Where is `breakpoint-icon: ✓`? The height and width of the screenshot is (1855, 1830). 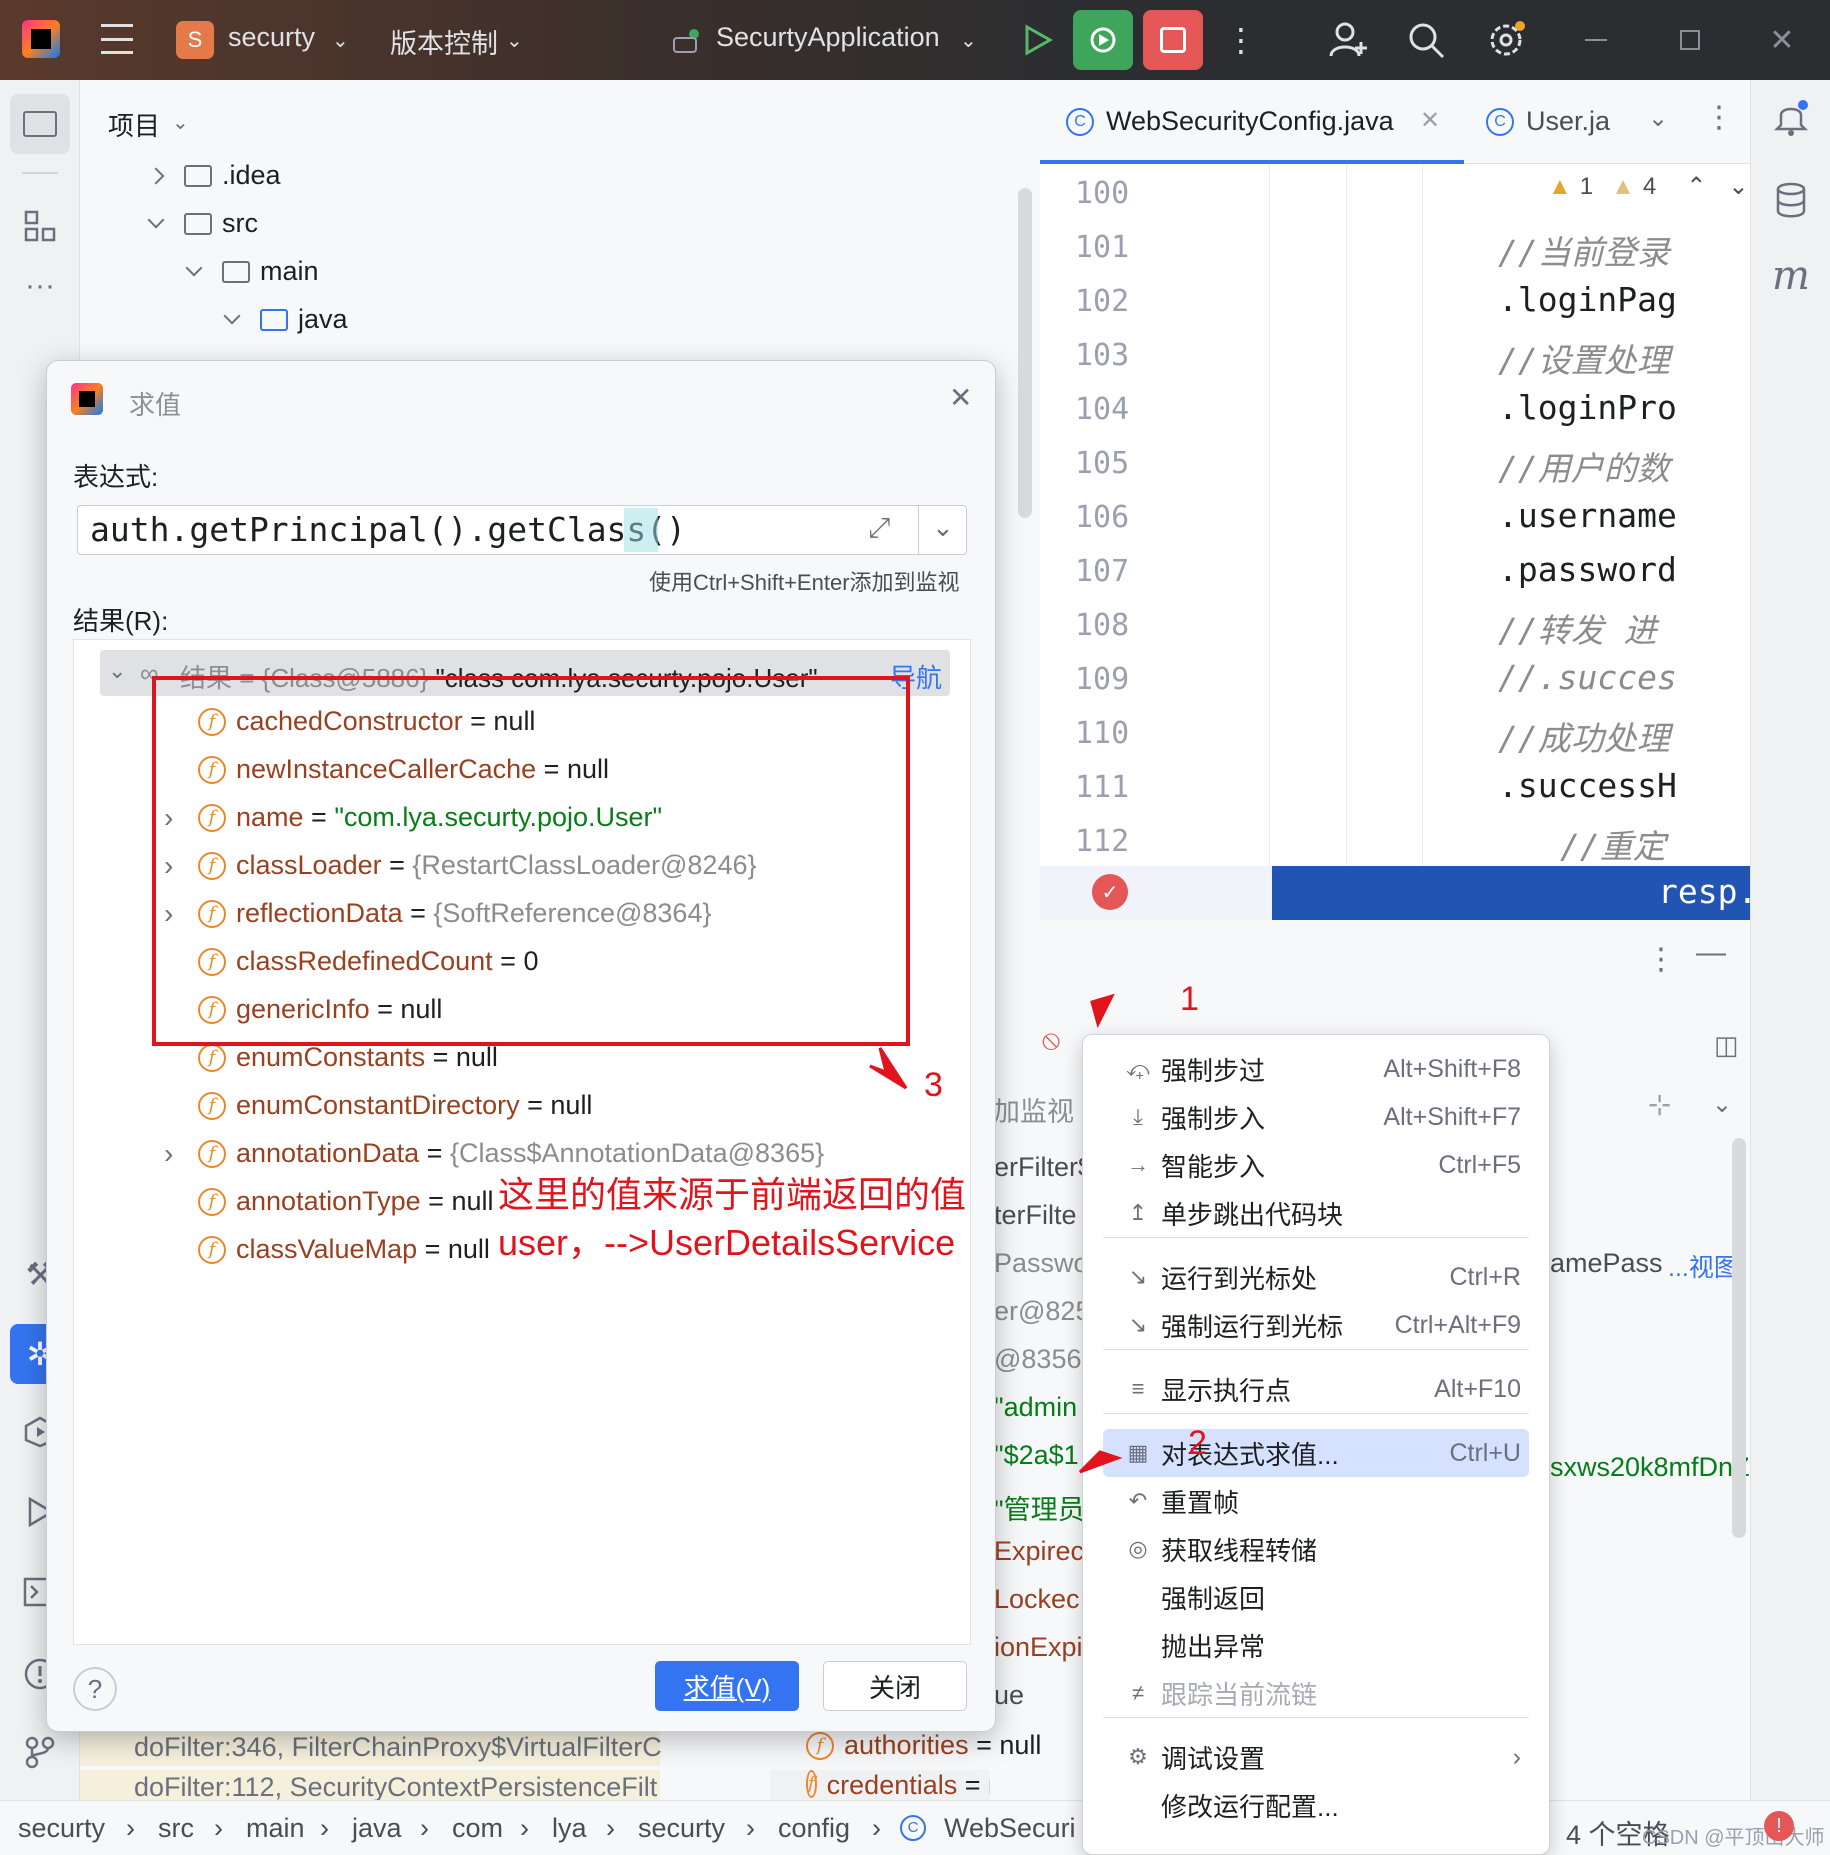
breakpoint-icon: ✓ is located at coordinates (1110, 892).